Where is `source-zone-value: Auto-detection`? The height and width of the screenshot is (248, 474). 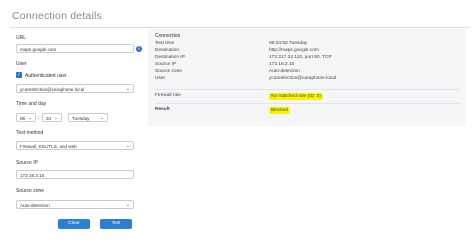
source-zone-value: Auto-detection is located at coordinates (35, 205).